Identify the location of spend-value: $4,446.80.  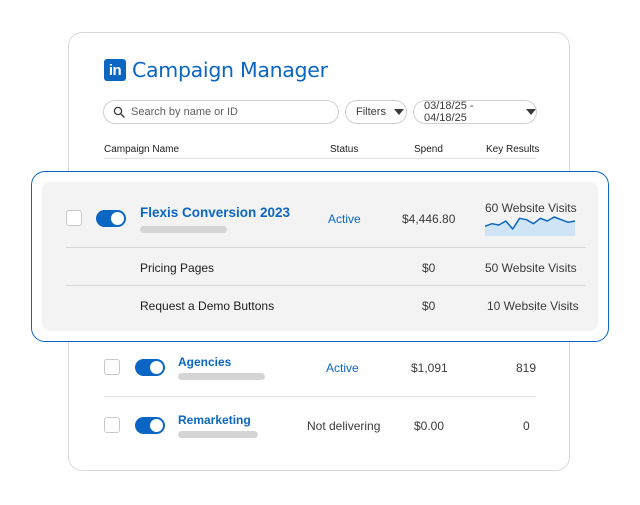
(429, 219).